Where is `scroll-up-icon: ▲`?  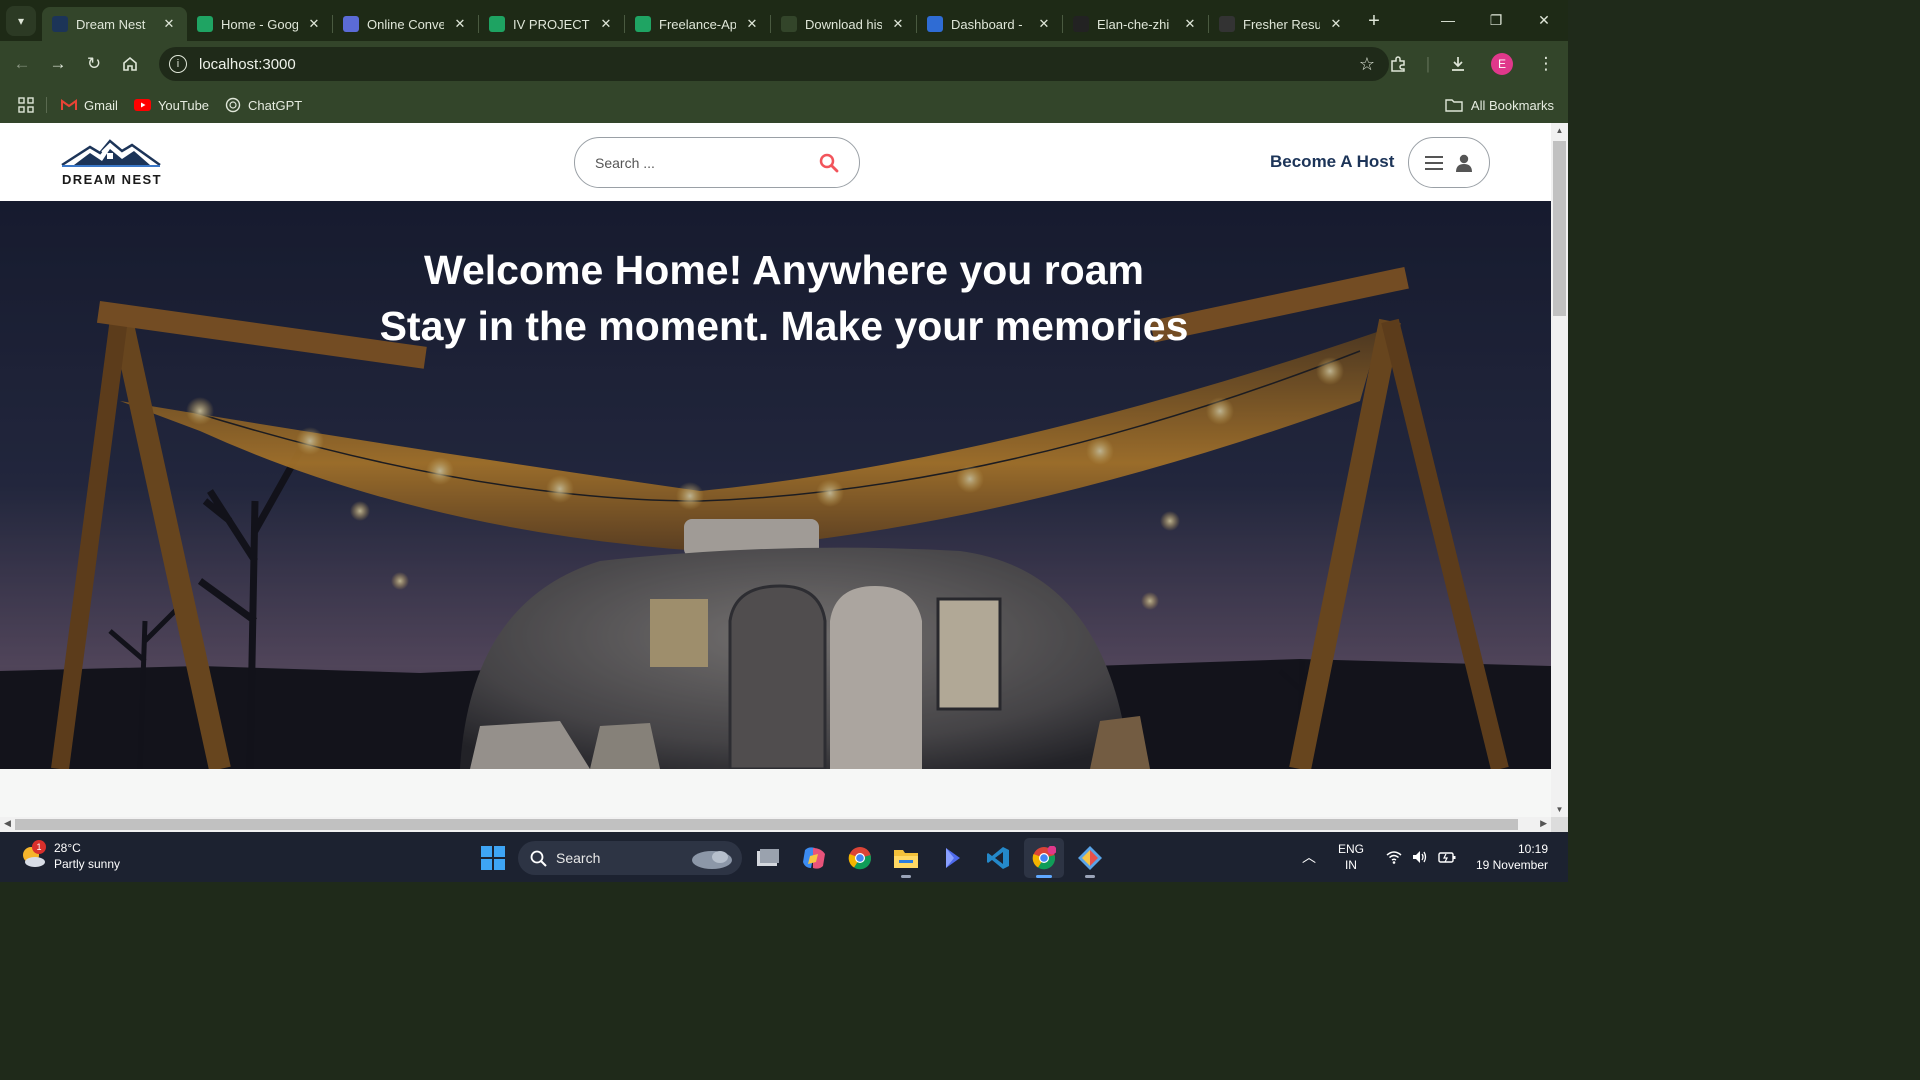 scroll-up-icon: ▲ is located at coordinates (1559, 130).